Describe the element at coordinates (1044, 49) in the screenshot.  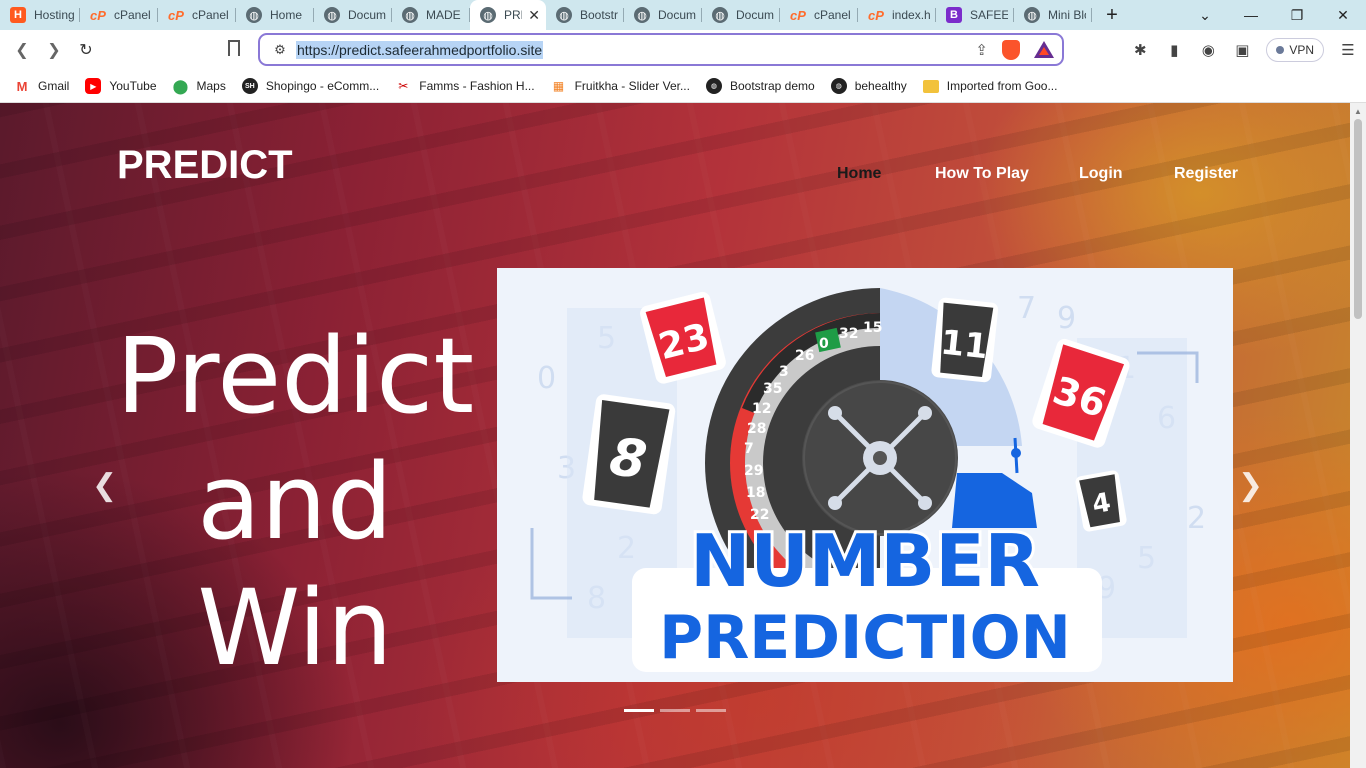
I see `brave-rewards-icon` at that location.